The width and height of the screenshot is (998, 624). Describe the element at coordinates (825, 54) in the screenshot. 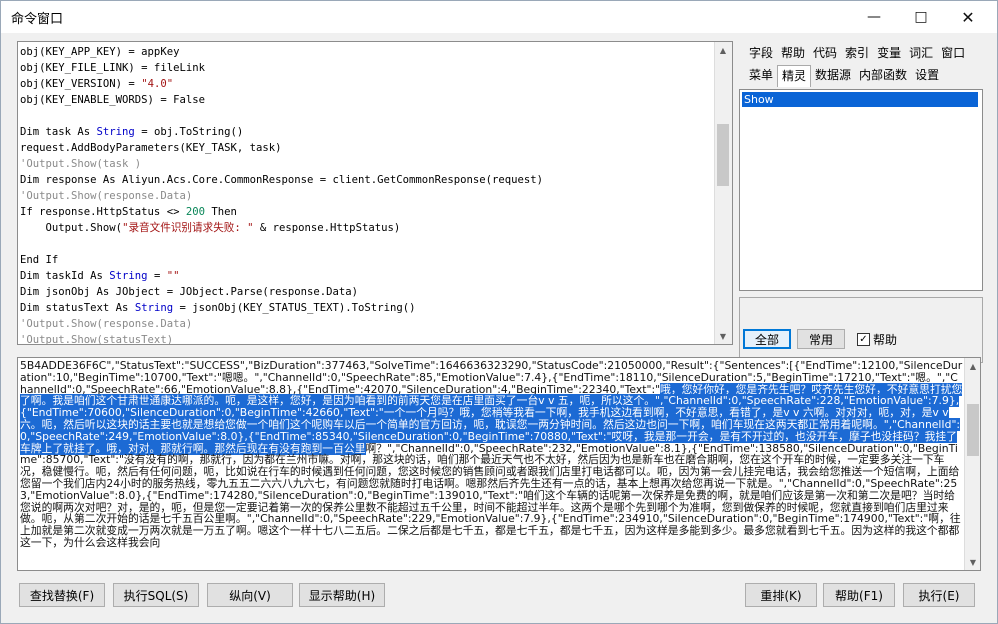

I see `tab-row1: 代码` at that location.